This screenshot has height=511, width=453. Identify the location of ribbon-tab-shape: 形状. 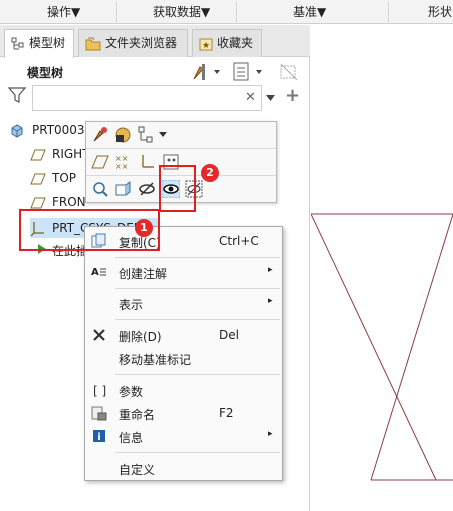
(440, 12).